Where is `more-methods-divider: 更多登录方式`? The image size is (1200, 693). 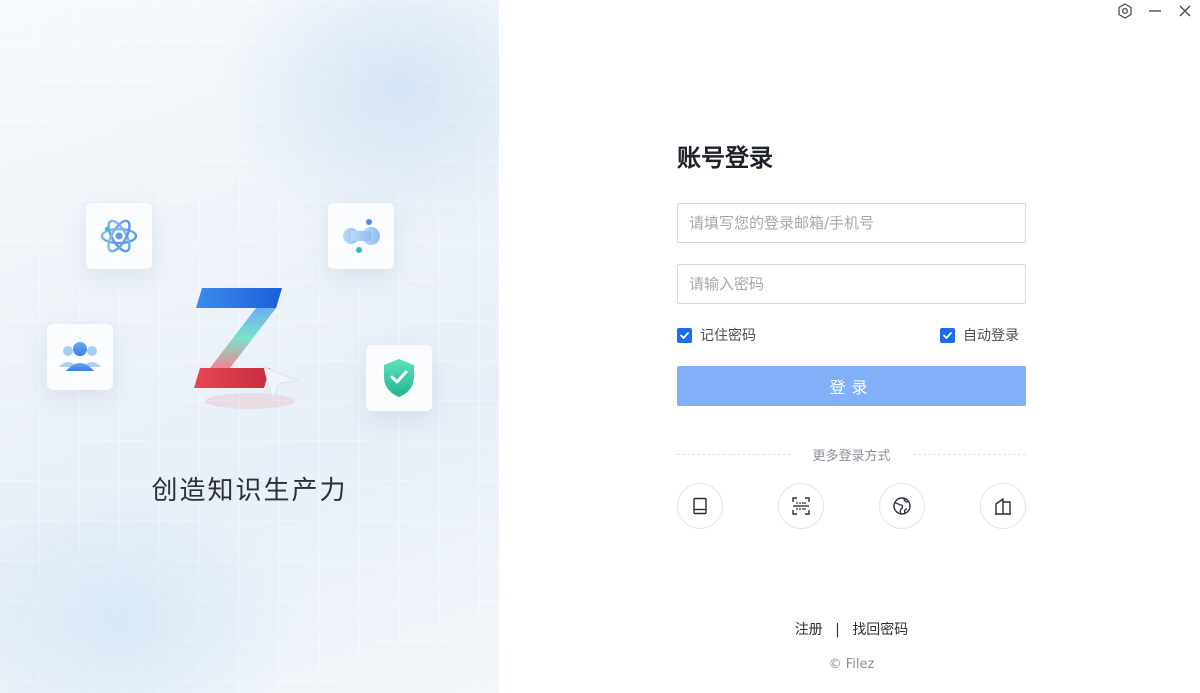 more-methods-divider: 更多登录方式 is located at coordinates (852, 454).